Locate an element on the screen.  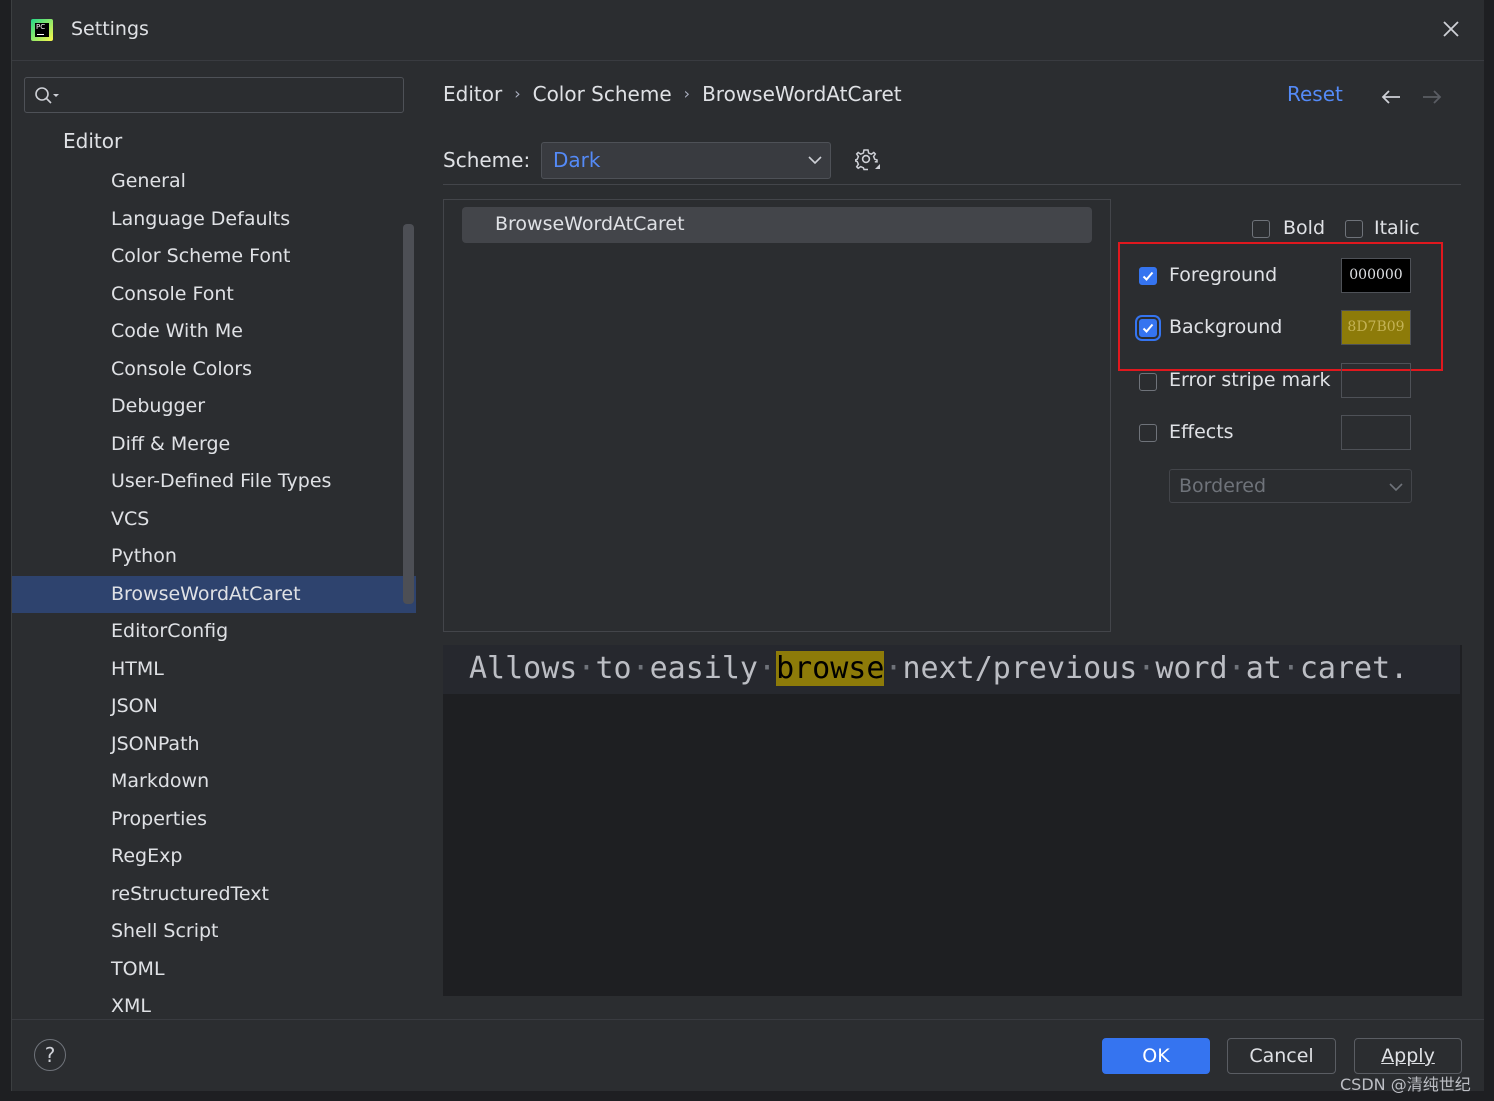
sidebar-item-html: HTML is located at coordinates (214, 670).